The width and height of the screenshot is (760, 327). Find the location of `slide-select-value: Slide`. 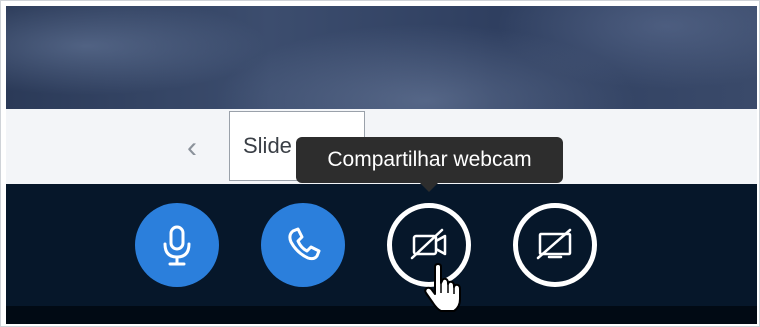

slide-select-value: Slide is located at coordinates (267, 145).